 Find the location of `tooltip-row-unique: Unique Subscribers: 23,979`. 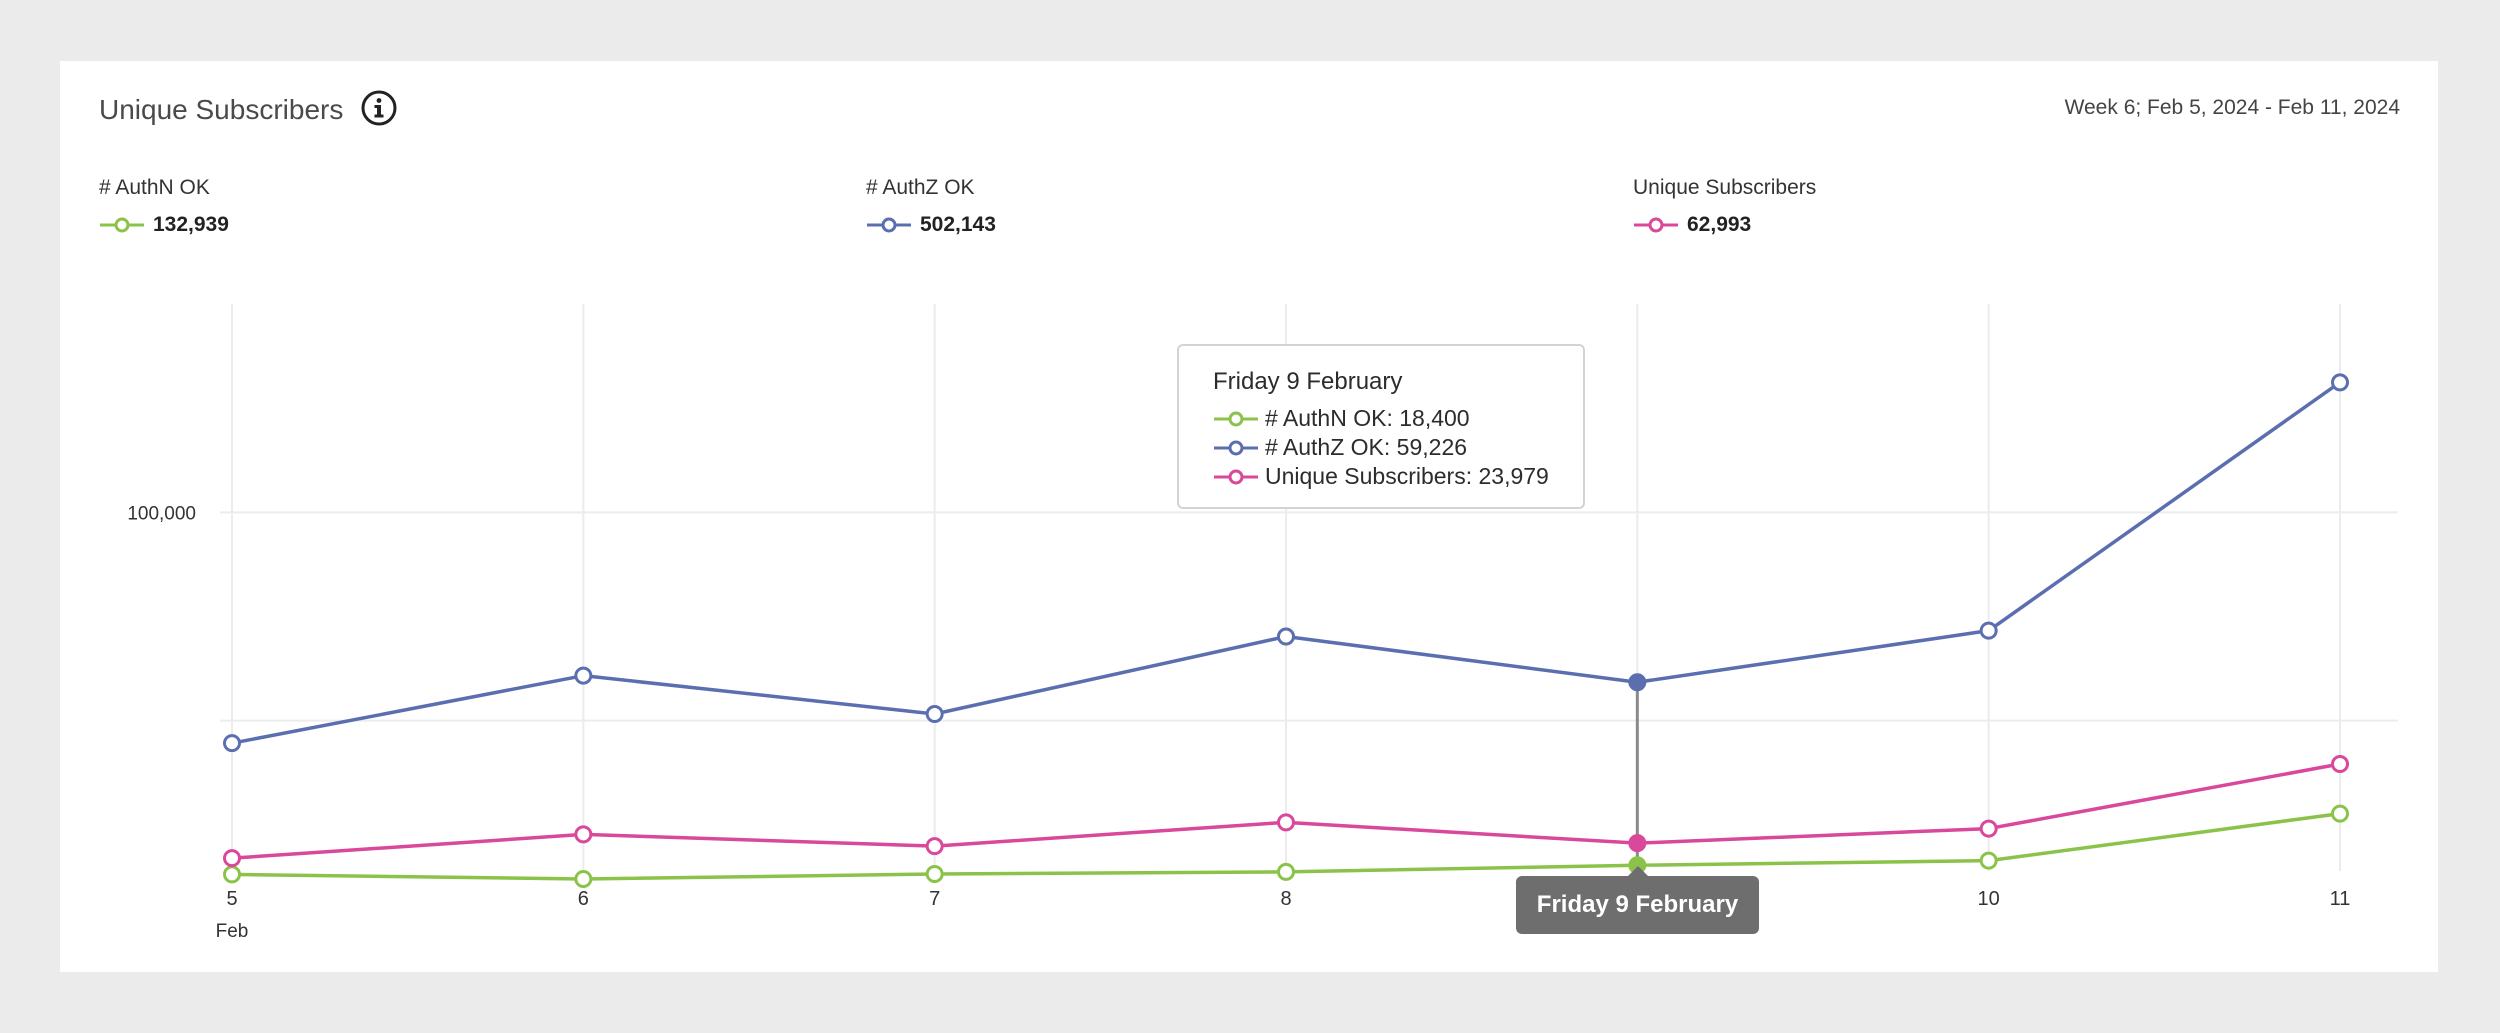

tooltip-row-unique: Unique Subscribers: 23,979 is located at coordinates (1398, 476).